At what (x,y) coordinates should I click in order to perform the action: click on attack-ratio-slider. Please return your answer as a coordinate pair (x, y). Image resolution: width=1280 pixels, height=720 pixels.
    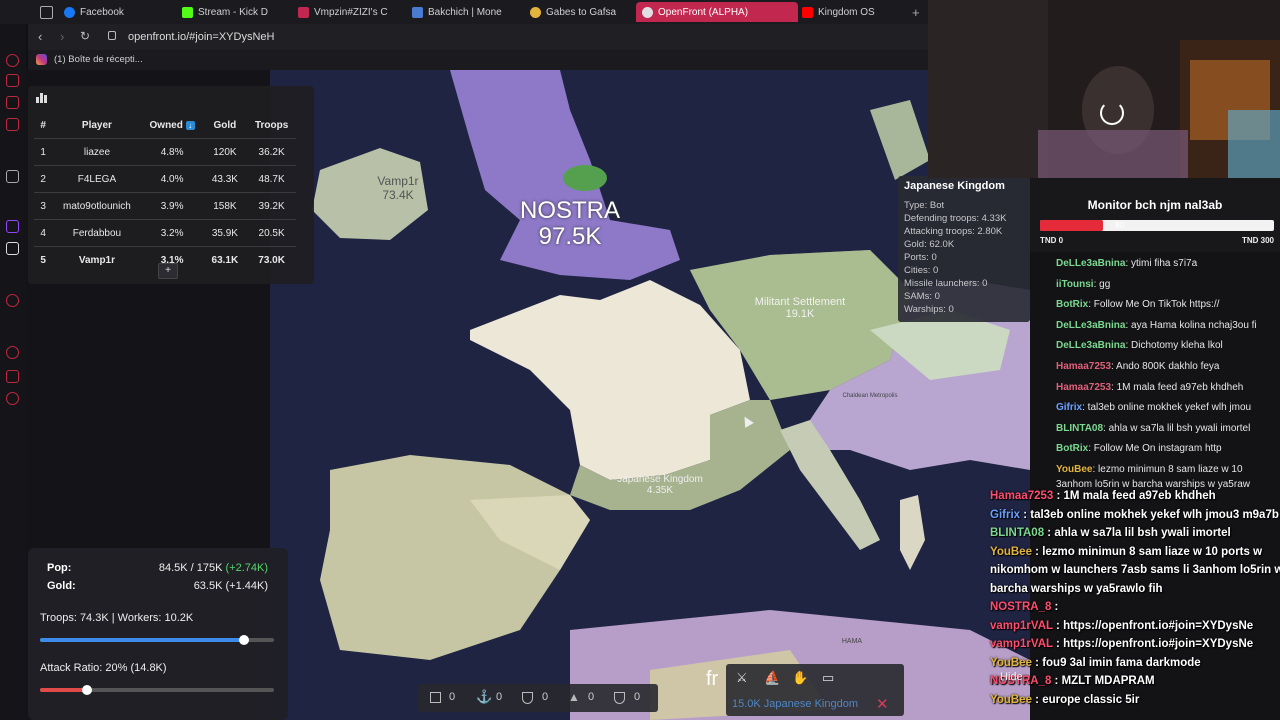
    Looking at the image, I should click on (157, 690).